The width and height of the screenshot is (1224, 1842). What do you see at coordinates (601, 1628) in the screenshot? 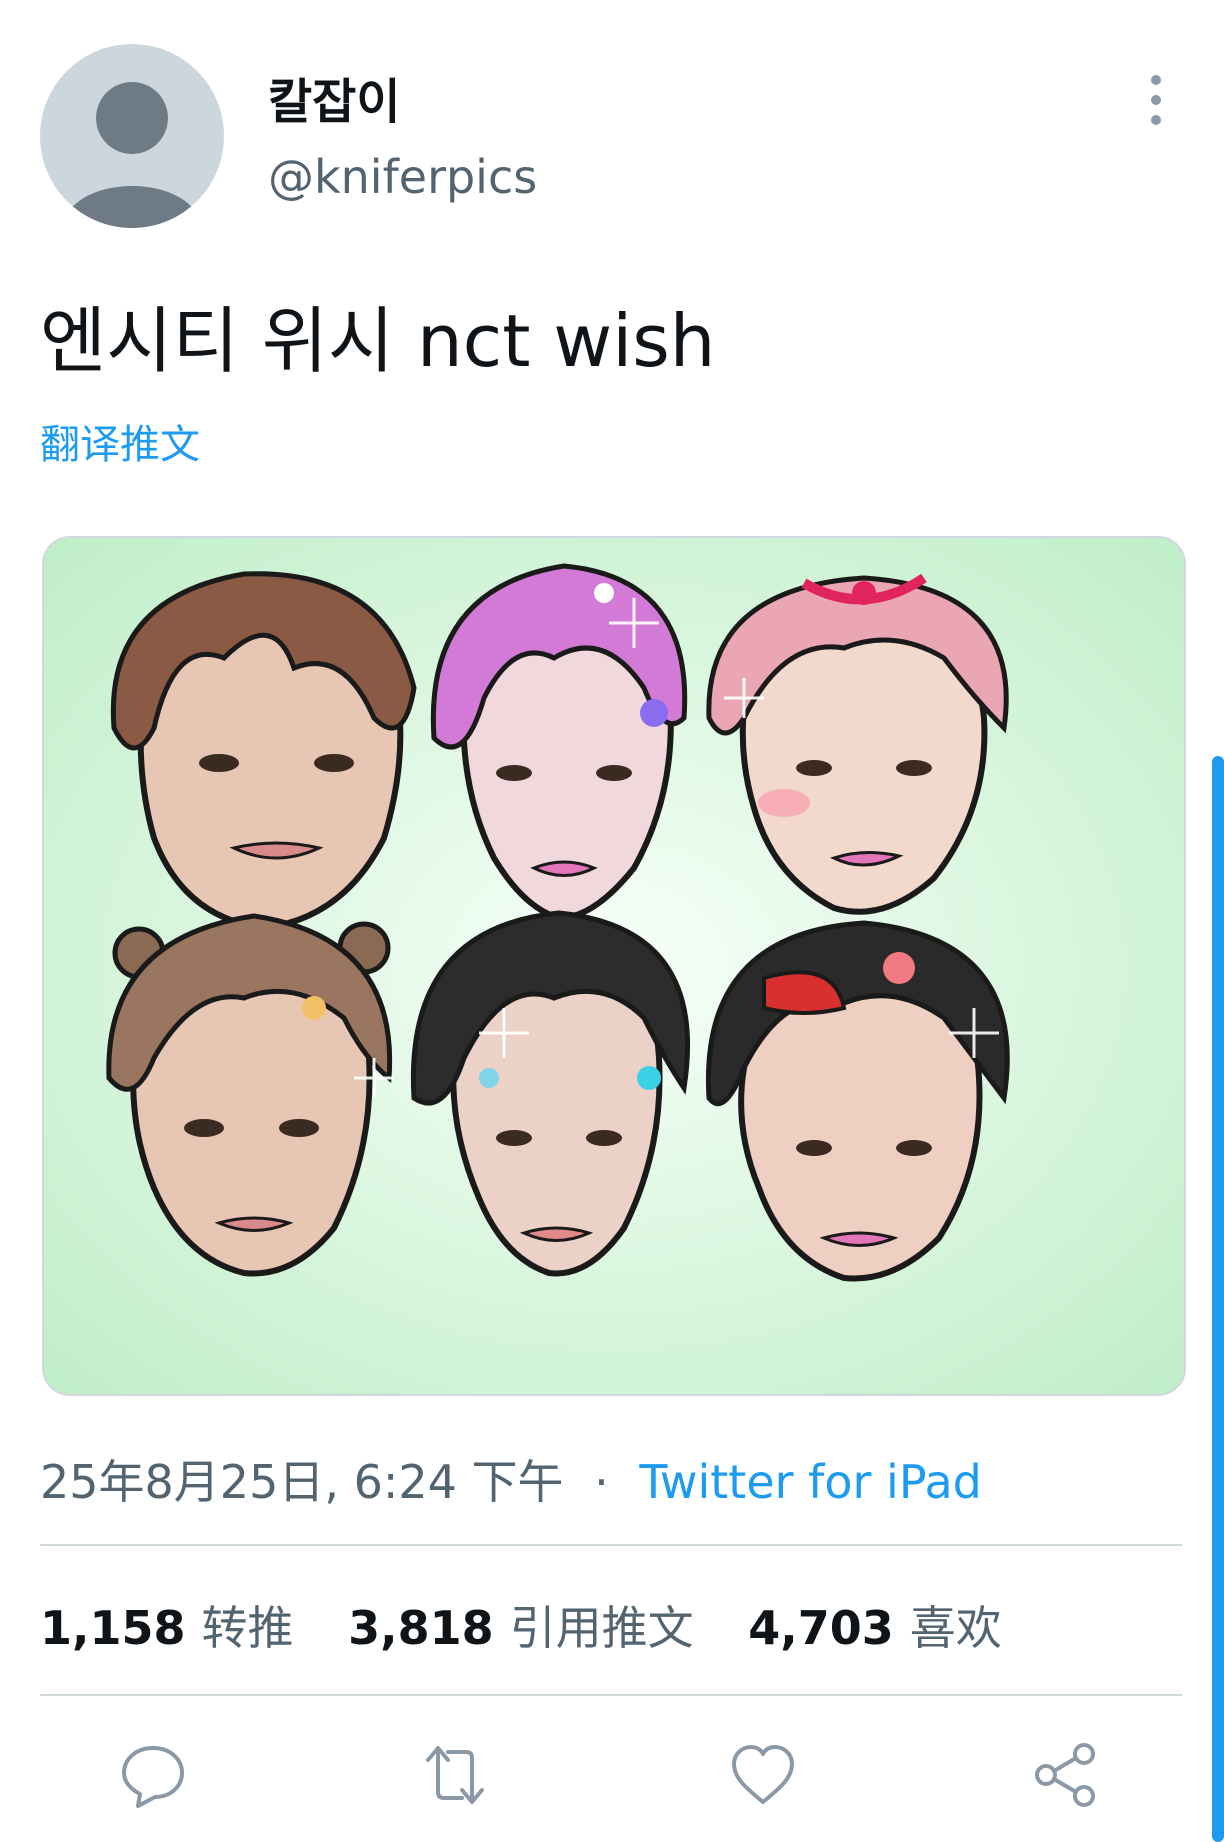
I see `quotes-label: 引用推文` at bounding box center [601, 1628].